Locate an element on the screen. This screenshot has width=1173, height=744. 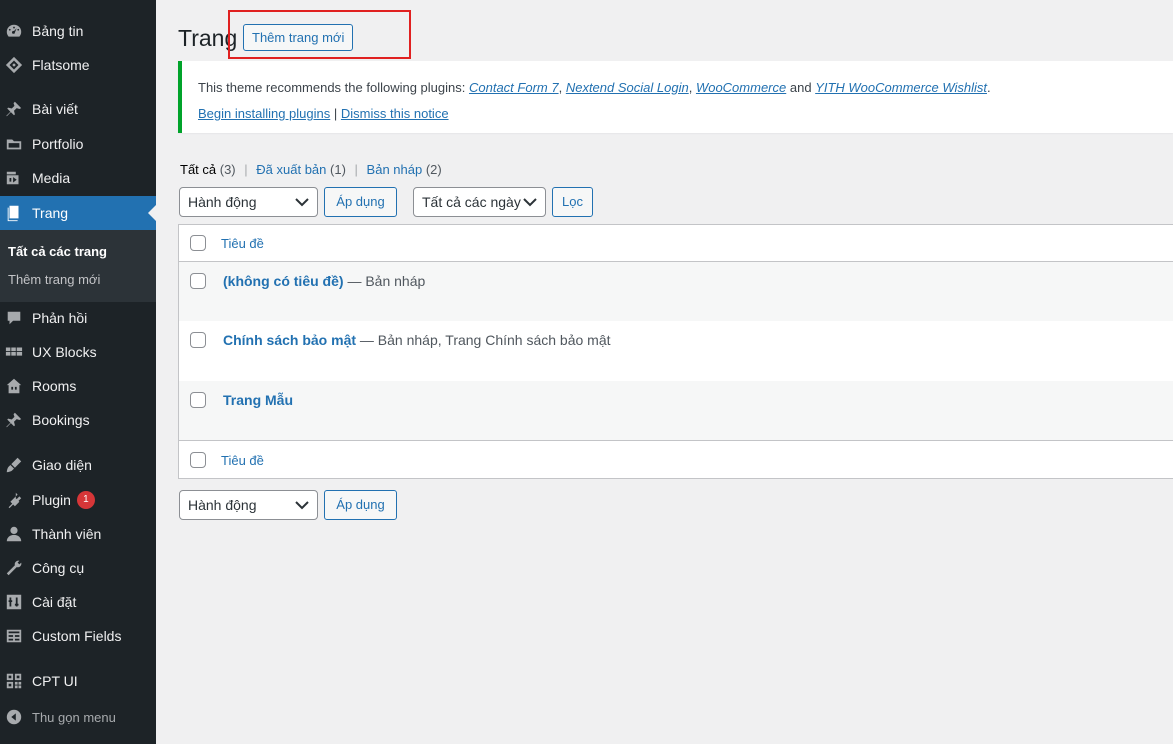
row-state: — Bản nháp, Trang Chính sách bảo mật is located at coordinates (485, 340).